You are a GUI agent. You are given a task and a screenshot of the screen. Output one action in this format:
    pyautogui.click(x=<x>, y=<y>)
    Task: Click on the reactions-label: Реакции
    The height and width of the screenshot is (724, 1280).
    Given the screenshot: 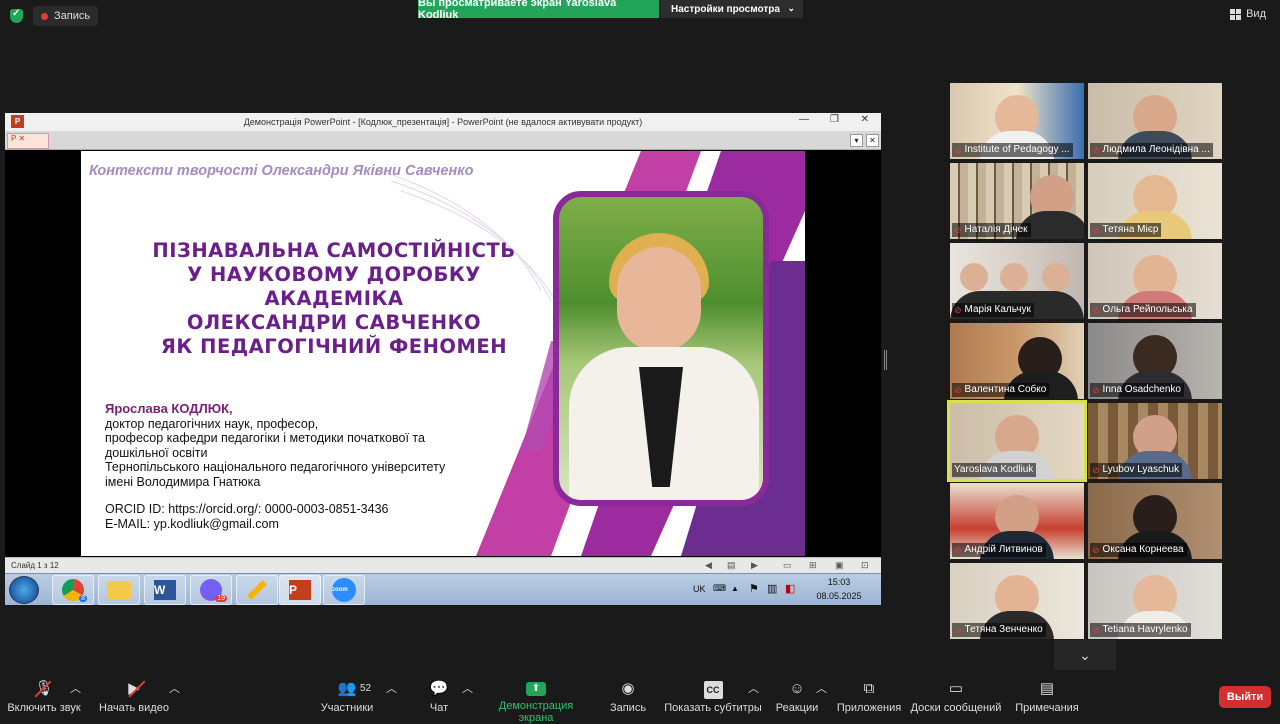 What is the action you would take?
    pyautogui.click(x=797, y=708)
    